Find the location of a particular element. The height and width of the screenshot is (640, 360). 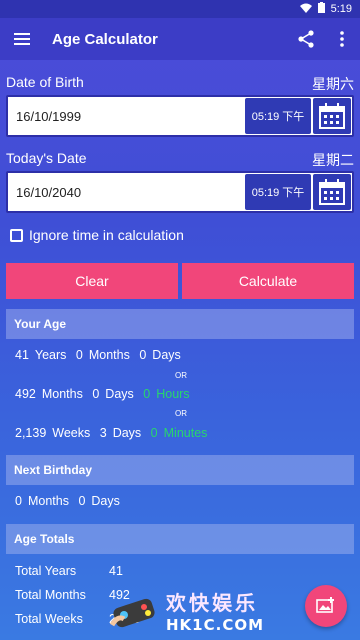

age-minutes-value: 0 is located at coordinates (154, 433).